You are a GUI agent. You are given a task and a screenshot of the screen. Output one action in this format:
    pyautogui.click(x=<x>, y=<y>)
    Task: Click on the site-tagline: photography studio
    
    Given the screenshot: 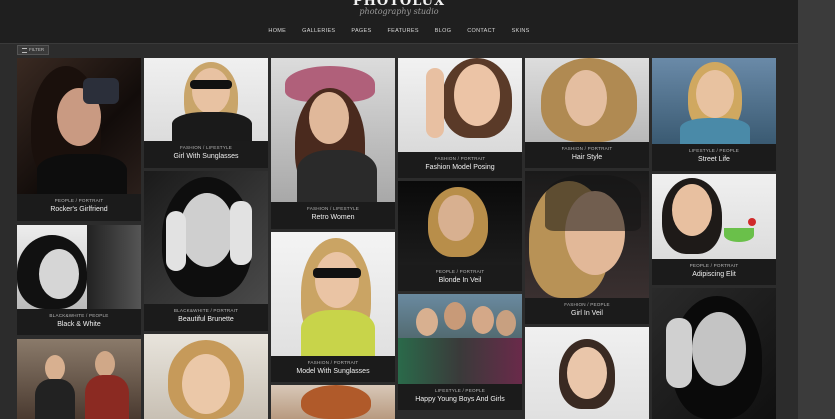 What is the action you would take?
    pyautogui.click(x=399, y=11)
    